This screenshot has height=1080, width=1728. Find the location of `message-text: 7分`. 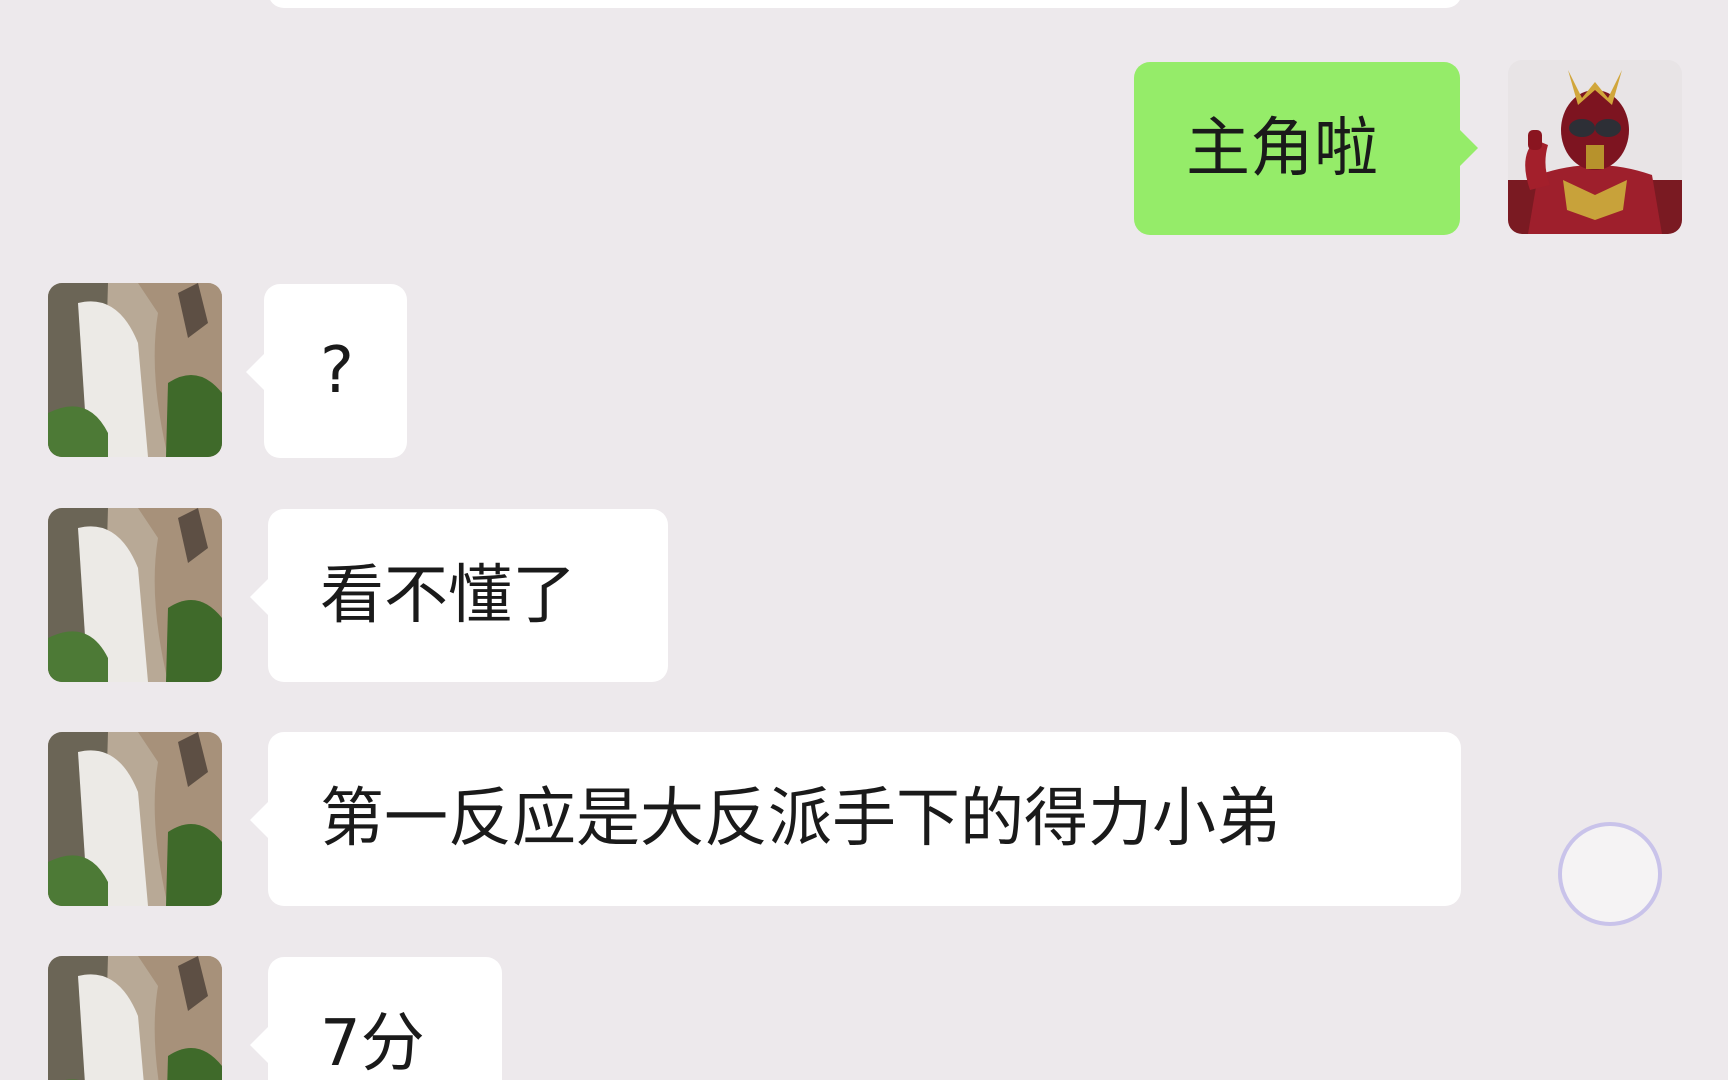

message-text: 7分 is located at coordinates (372, 1043).